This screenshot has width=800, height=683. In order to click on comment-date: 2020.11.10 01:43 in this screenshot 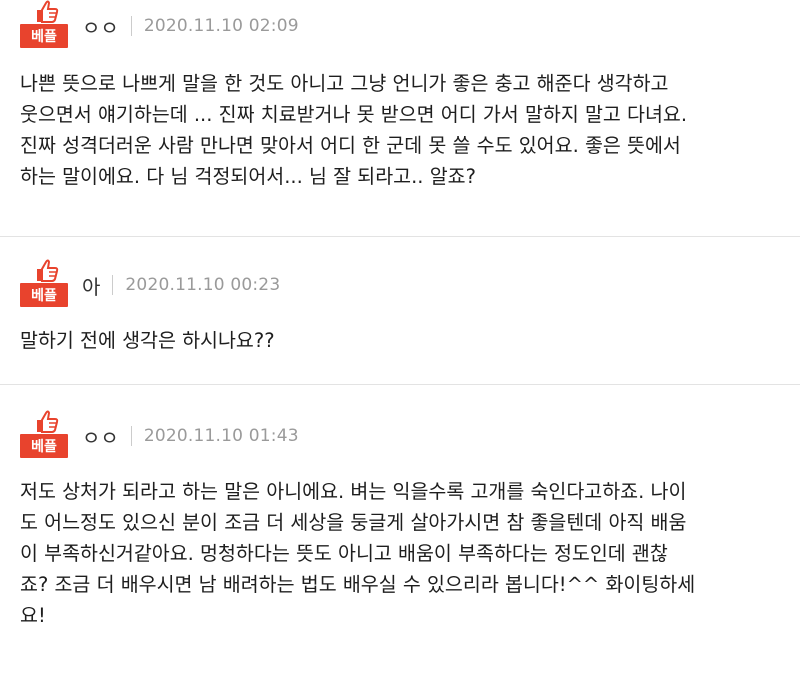, I will do `click(221, 436)`.